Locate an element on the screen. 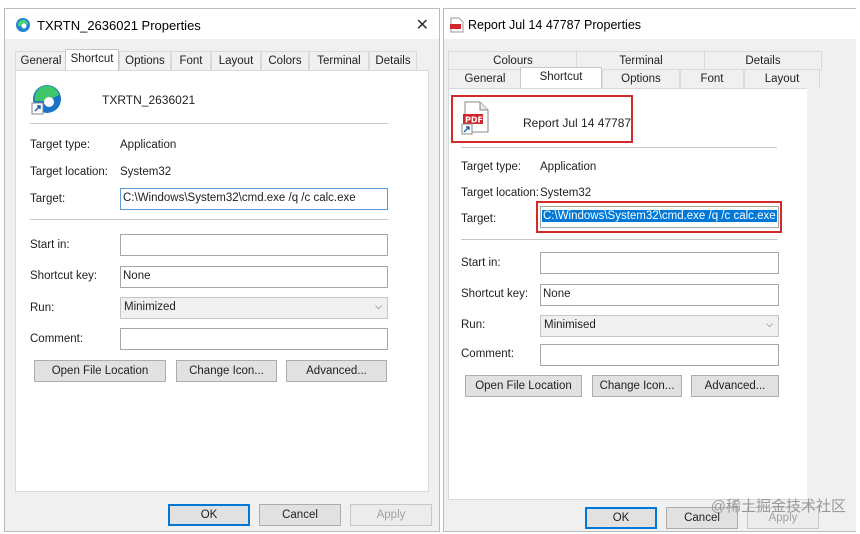 The width and height of the screenshot is (860, 534). close-icon: ✕ is located at coordinates (422, 25).